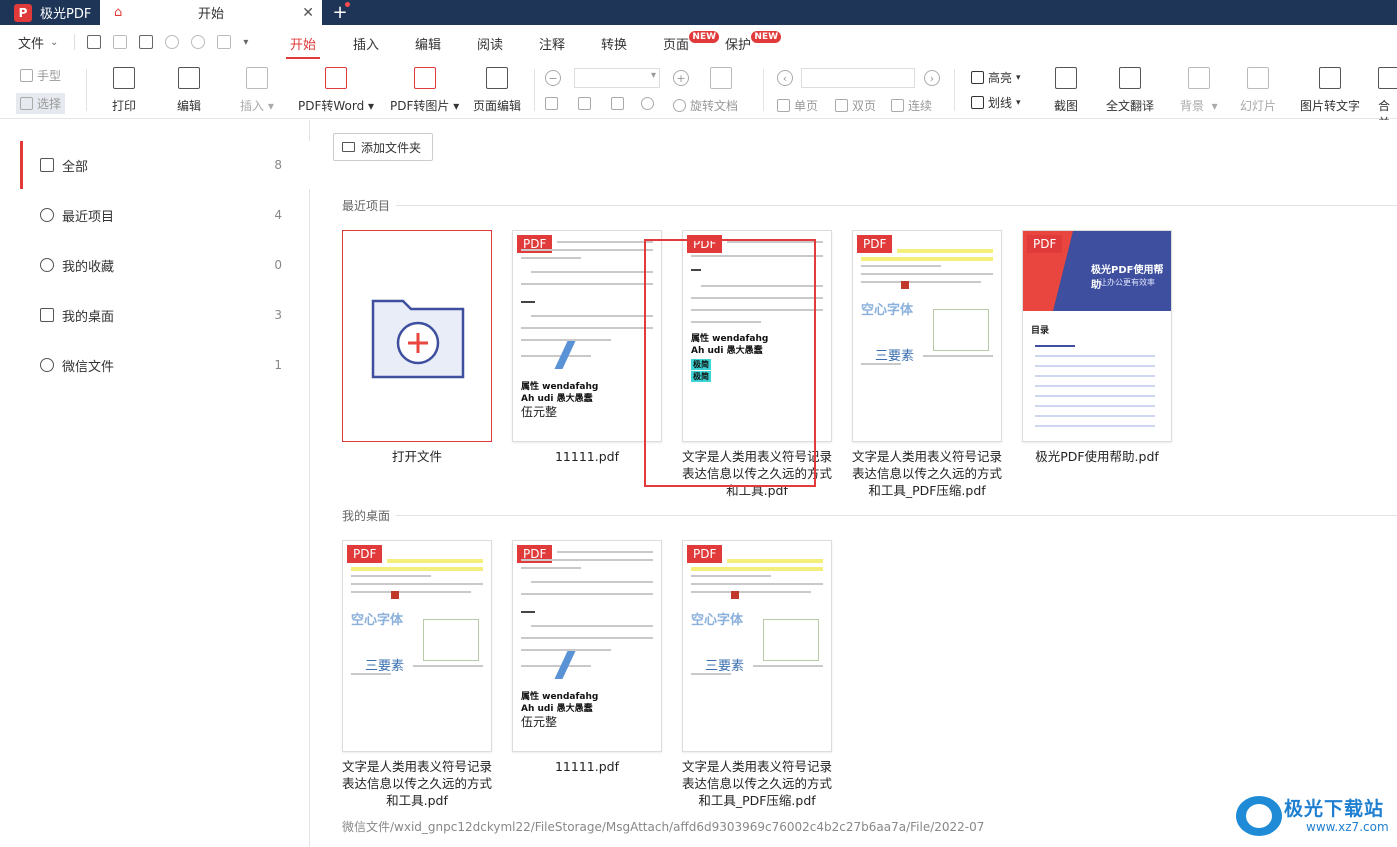  What do you see at coordinates (172, 42) in the screenshot?
I see `undo-icon` at bounding box center [172, 42].